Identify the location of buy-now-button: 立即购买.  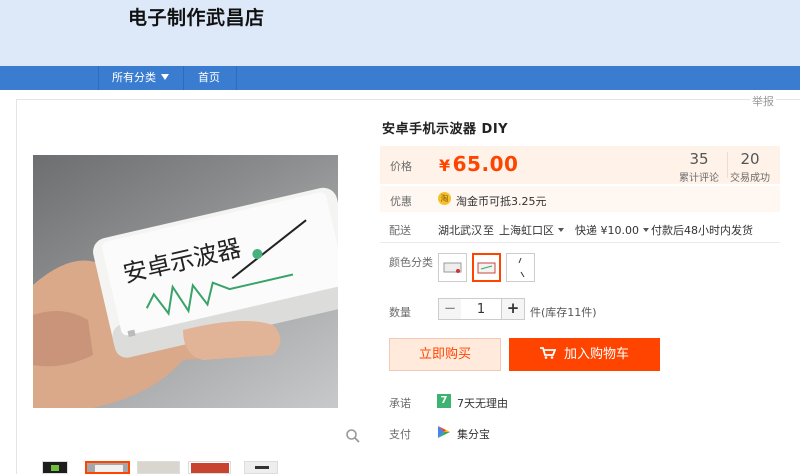
(445, 354).